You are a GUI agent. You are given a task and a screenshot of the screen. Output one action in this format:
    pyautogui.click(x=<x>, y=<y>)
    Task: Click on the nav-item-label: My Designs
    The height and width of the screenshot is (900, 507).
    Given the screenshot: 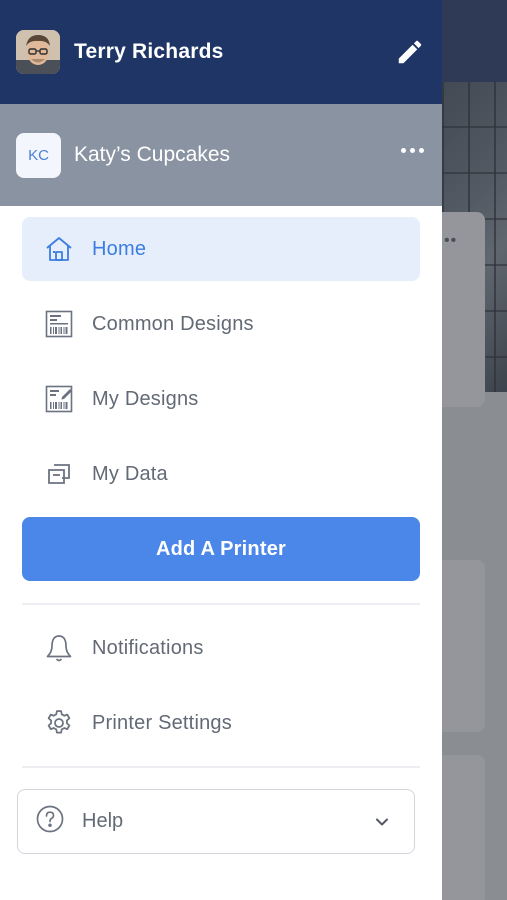 What is the action you would take?
    pyautogui.click(x=145, y=398)
    